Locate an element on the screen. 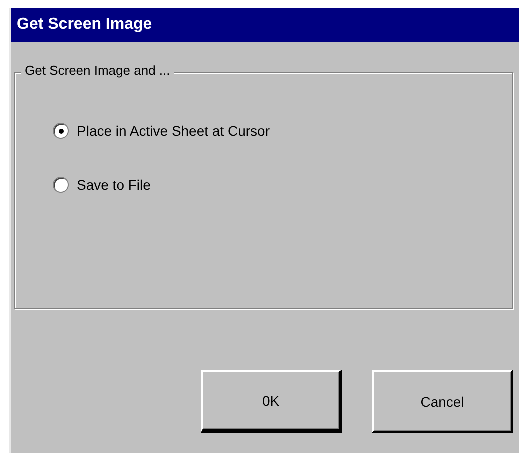 The width and height of the screenshot is (519, 453). cancel-button: Cancel is located at coordinates (442, 401).